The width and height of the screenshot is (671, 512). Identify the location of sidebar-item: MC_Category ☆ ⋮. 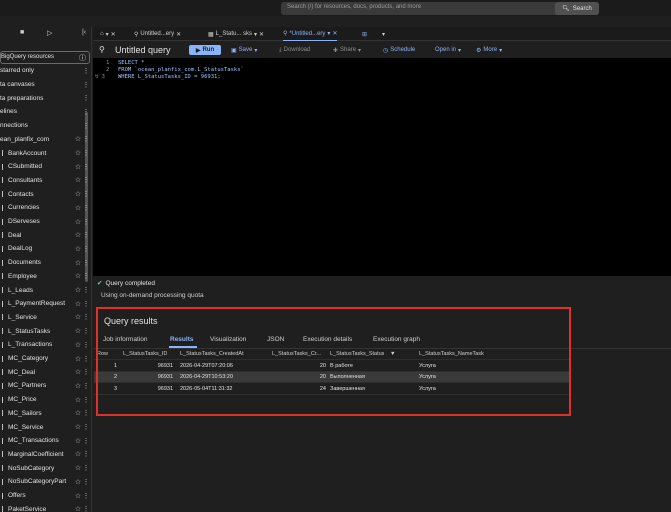
(45, 359).